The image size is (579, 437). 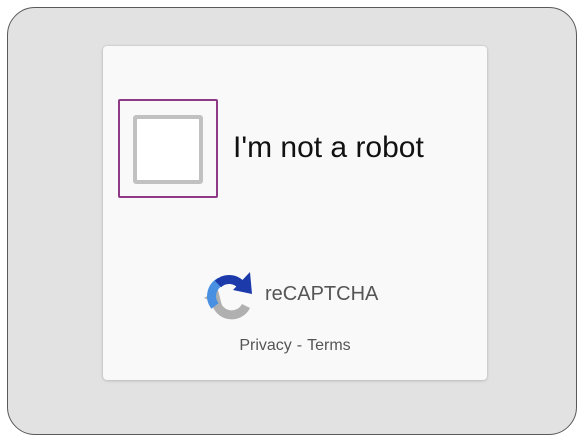 I want to click on checkbox-label: I'm not a robot, so click(x=328, y=147).